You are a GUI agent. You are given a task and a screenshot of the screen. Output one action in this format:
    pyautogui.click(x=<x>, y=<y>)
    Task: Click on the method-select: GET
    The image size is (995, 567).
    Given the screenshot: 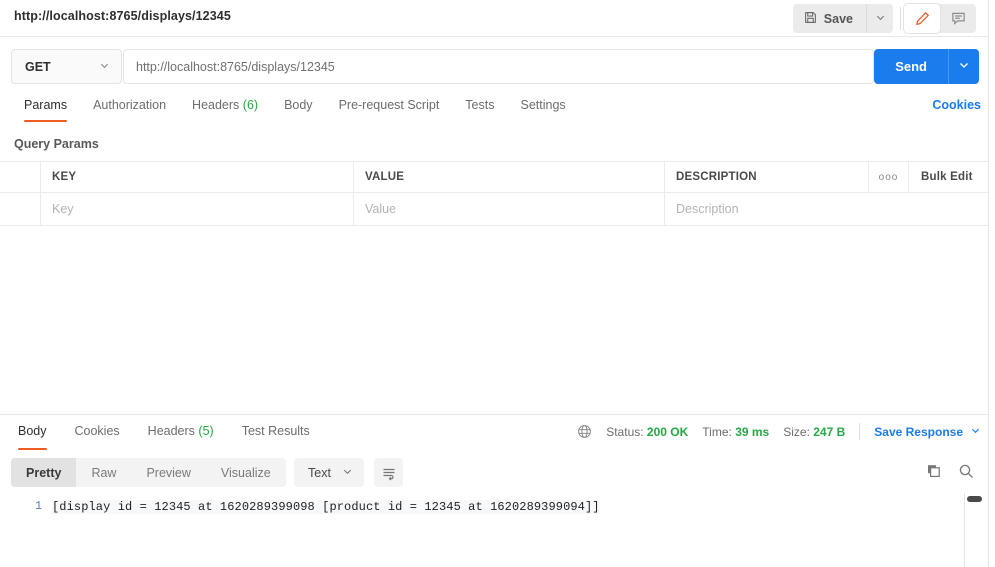 What is the action you would take?
    pyautogui.click(x=66, y=66)
    